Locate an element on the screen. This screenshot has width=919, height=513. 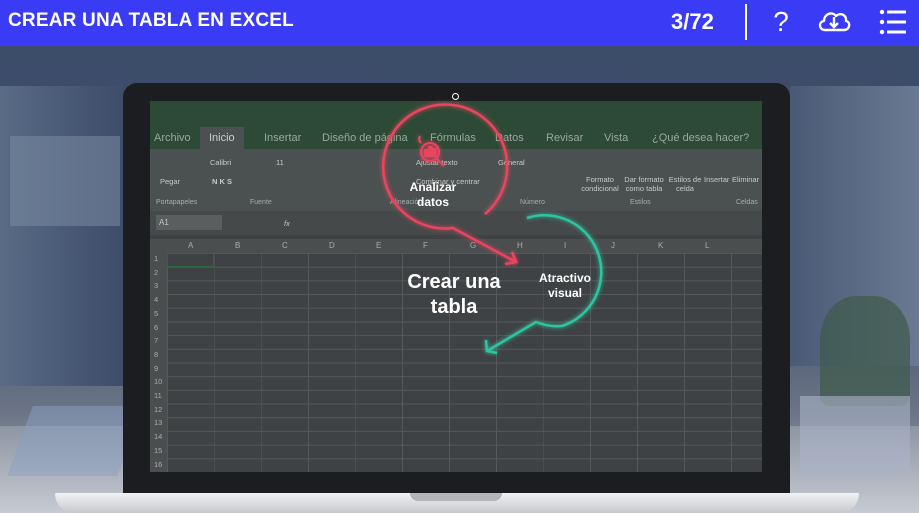
question-icon: ? is located at coordinates (781, 22).